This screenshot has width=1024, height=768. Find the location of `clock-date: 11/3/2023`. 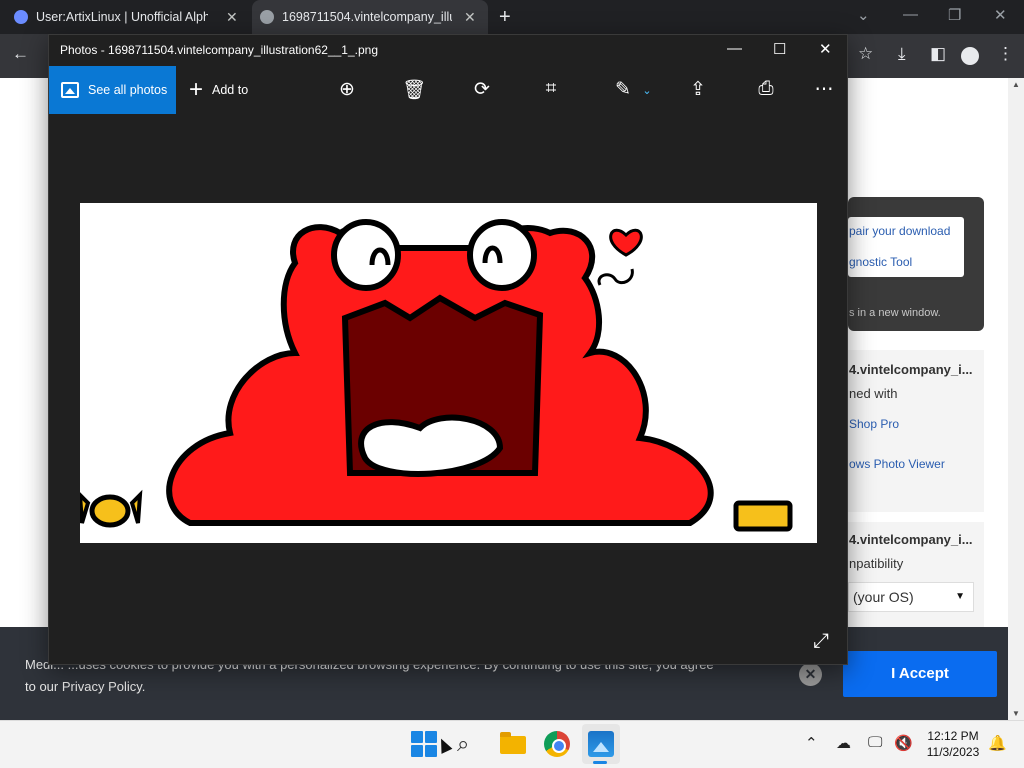

clock-date: 11/3/2023 is located at coordinates (953, 752).